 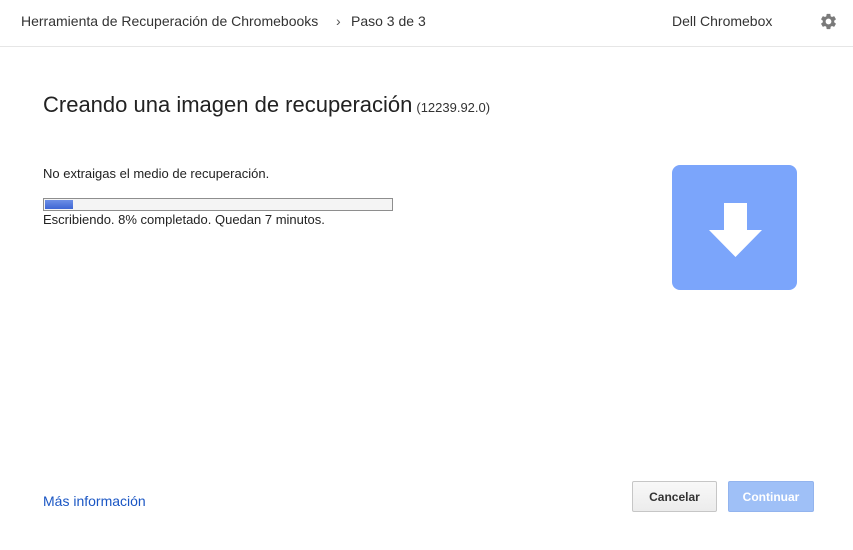 What do you see at coordinates (94, 501) in the screenshot?
I see `more-info-link: Más información` at bounding box center [94, 501].